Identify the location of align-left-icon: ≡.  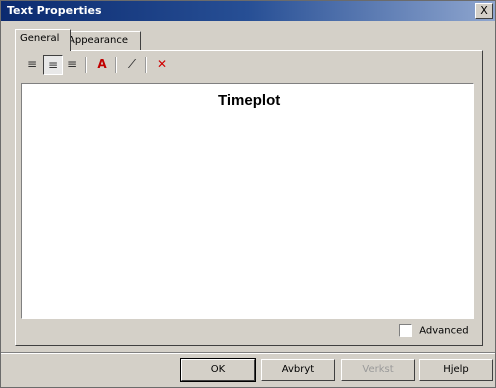
(32, 64).